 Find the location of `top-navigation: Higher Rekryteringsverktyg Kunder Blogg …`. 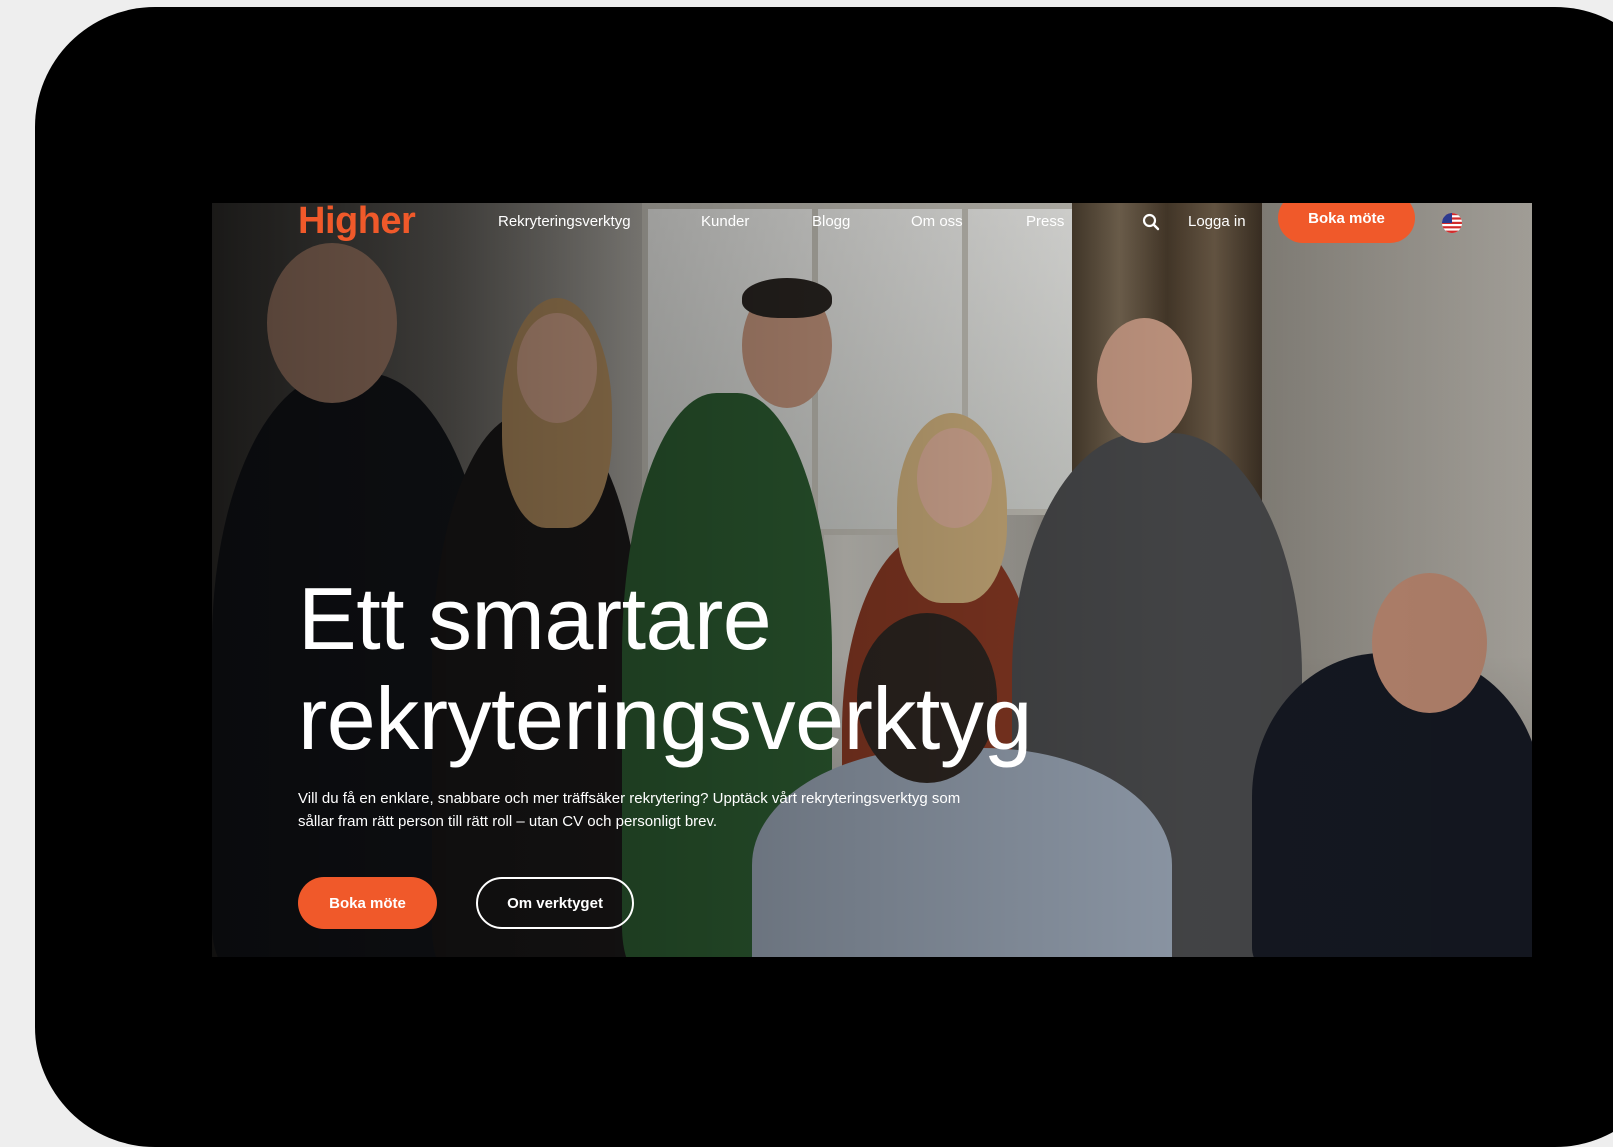

top-navigation: Higher Rekryteringsverktyg Kunder Blogg … is located at coordinates (872, 223).